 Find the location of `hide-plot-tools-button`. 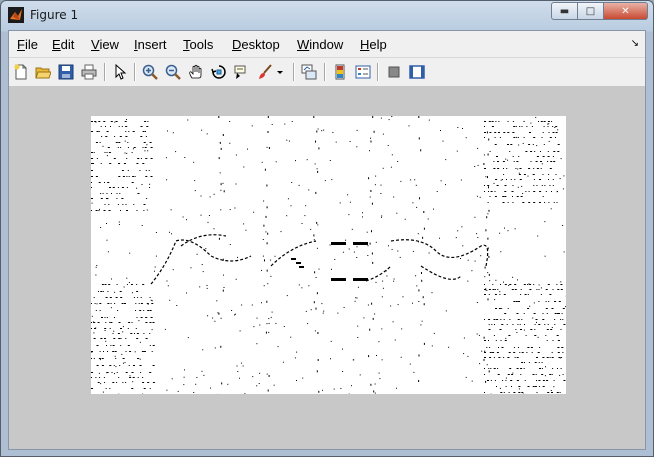

hide-plot-tools-button is located at coordinates (394, 72).